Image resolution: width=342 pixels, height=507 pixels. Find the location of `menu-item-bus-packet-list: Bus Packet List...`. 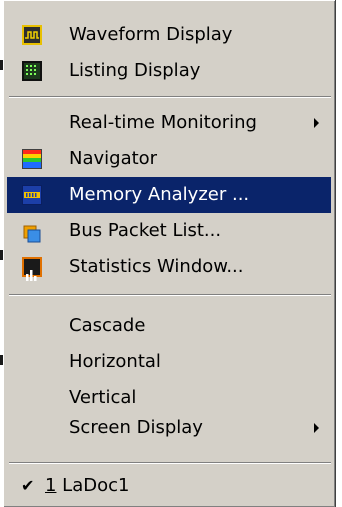

menu-item-bus-packet-list: Bus Packet List... is located at coordinates (169, 231).